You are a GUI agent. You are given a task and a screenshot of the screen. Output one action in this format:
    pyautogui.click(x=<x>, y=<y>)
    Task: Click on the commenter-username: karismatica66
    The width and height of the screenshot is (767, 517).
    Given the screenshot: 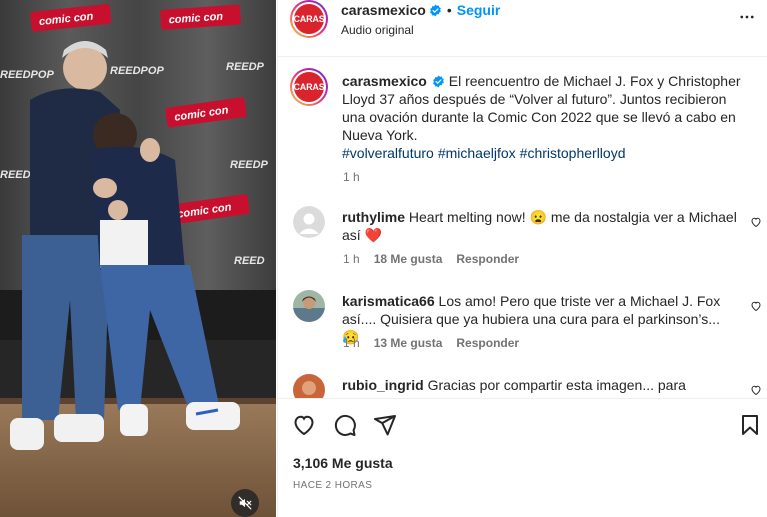 What is the action you would take?
    pyautogui.click(x=388, y=301)
    